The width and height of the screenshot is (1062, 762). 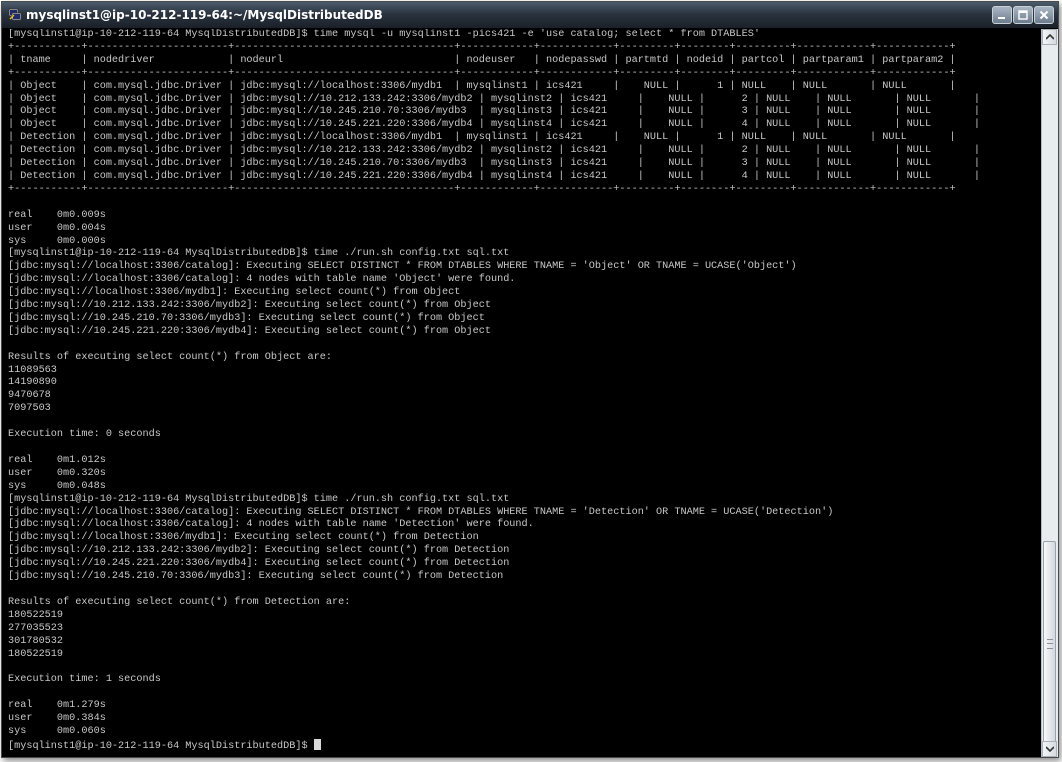 I want to click on putty-terminal-icon, so click(x=15, y=14).